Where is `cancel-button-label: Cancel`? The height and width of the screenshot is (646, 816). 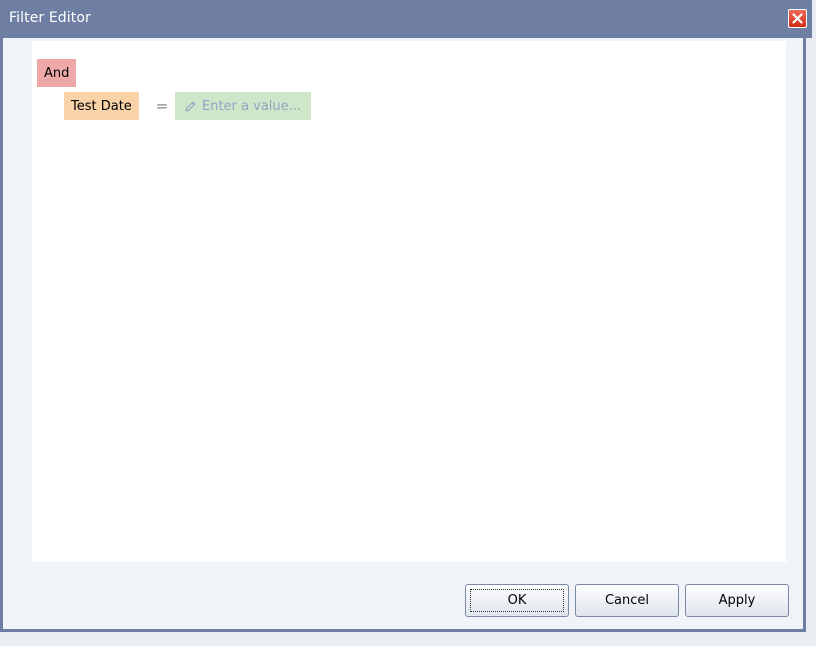
cancel-button-label: Cancel is located at coordinates (627, 600).